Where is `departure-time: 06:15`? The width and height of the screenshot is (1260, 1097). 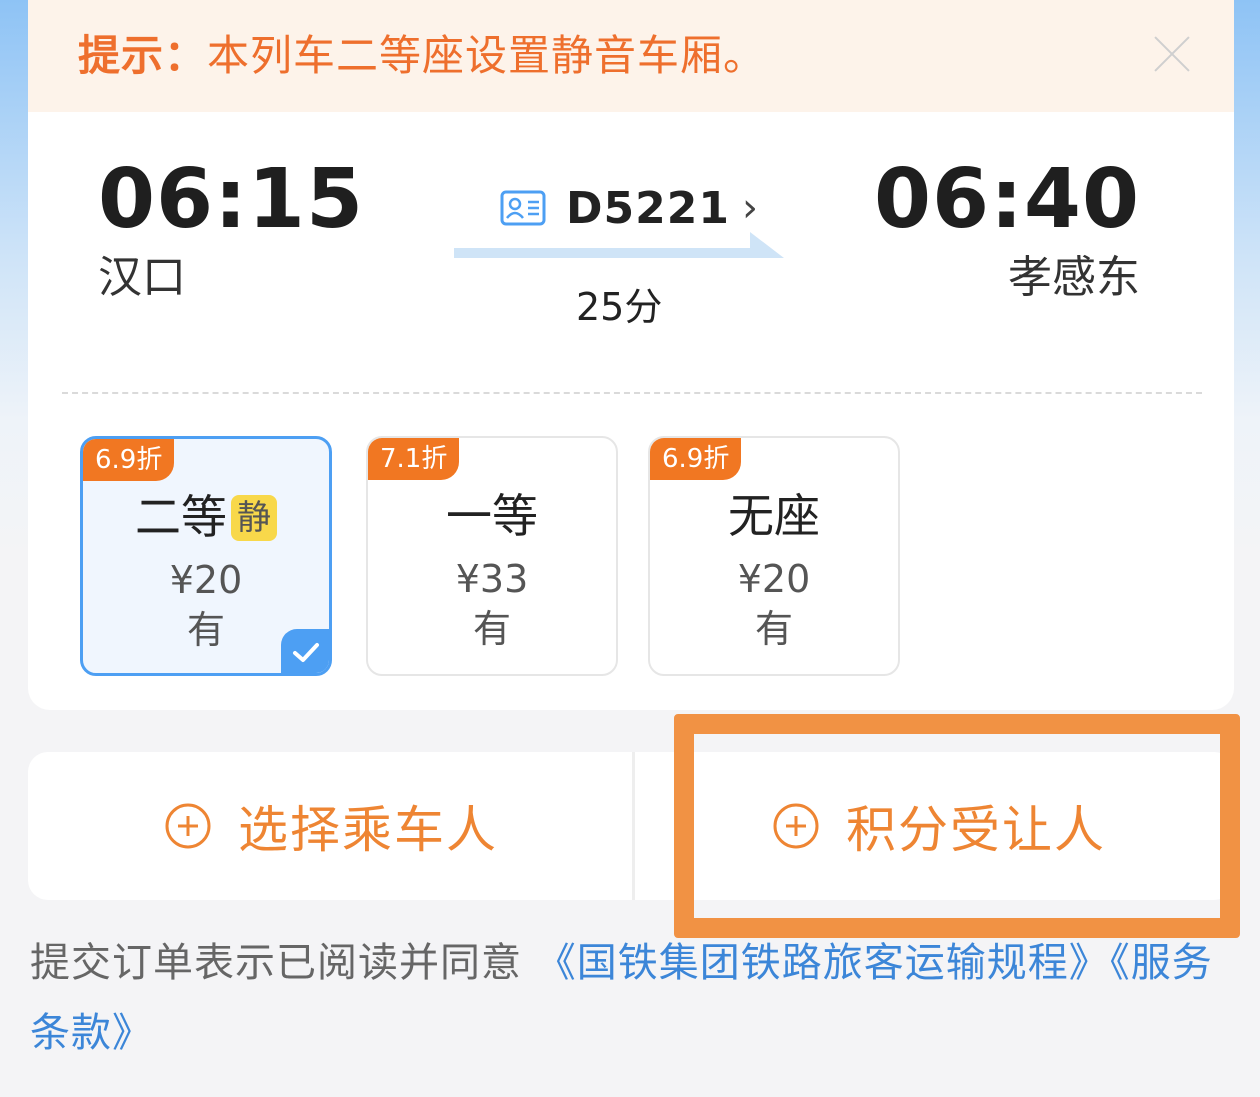
departure-time: 06:15 is located at coordinates (231, 199).